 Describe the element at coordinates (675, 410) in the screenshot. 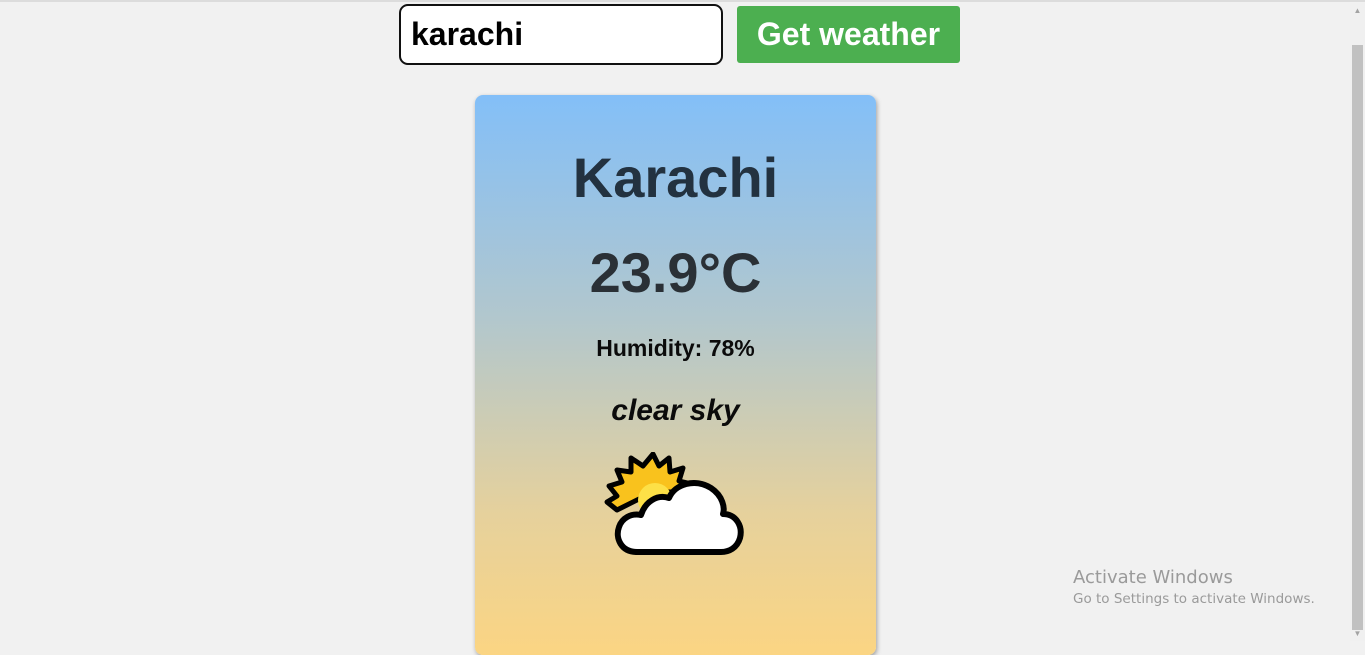

I see `weather-description: clear sky` at that location.